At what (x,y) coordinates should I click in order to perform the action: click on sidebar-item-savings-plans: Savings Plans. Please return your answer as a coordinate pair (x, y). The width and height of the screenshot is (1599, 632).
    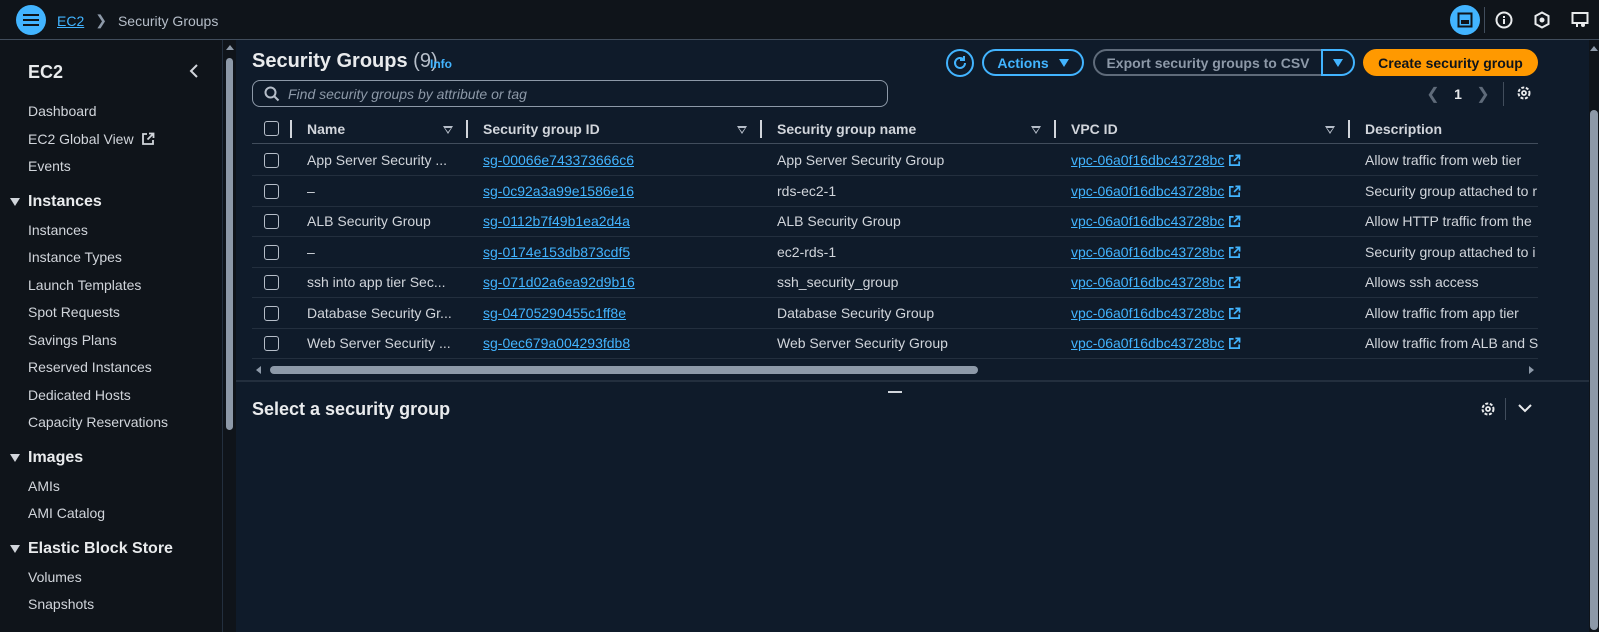
    Looking at the image, I should click on (72, 340).